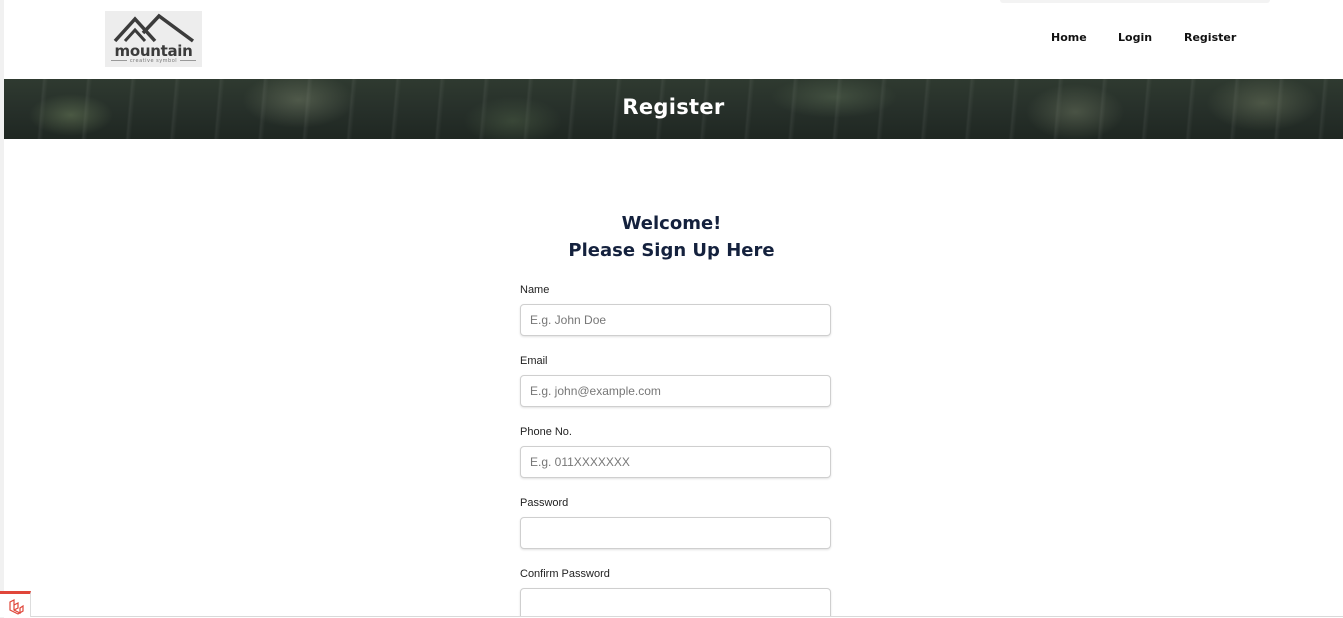 This screenshot has width=1343, height=618. I want to click on site-logo: mountain creative symbol, so click(153, 39).